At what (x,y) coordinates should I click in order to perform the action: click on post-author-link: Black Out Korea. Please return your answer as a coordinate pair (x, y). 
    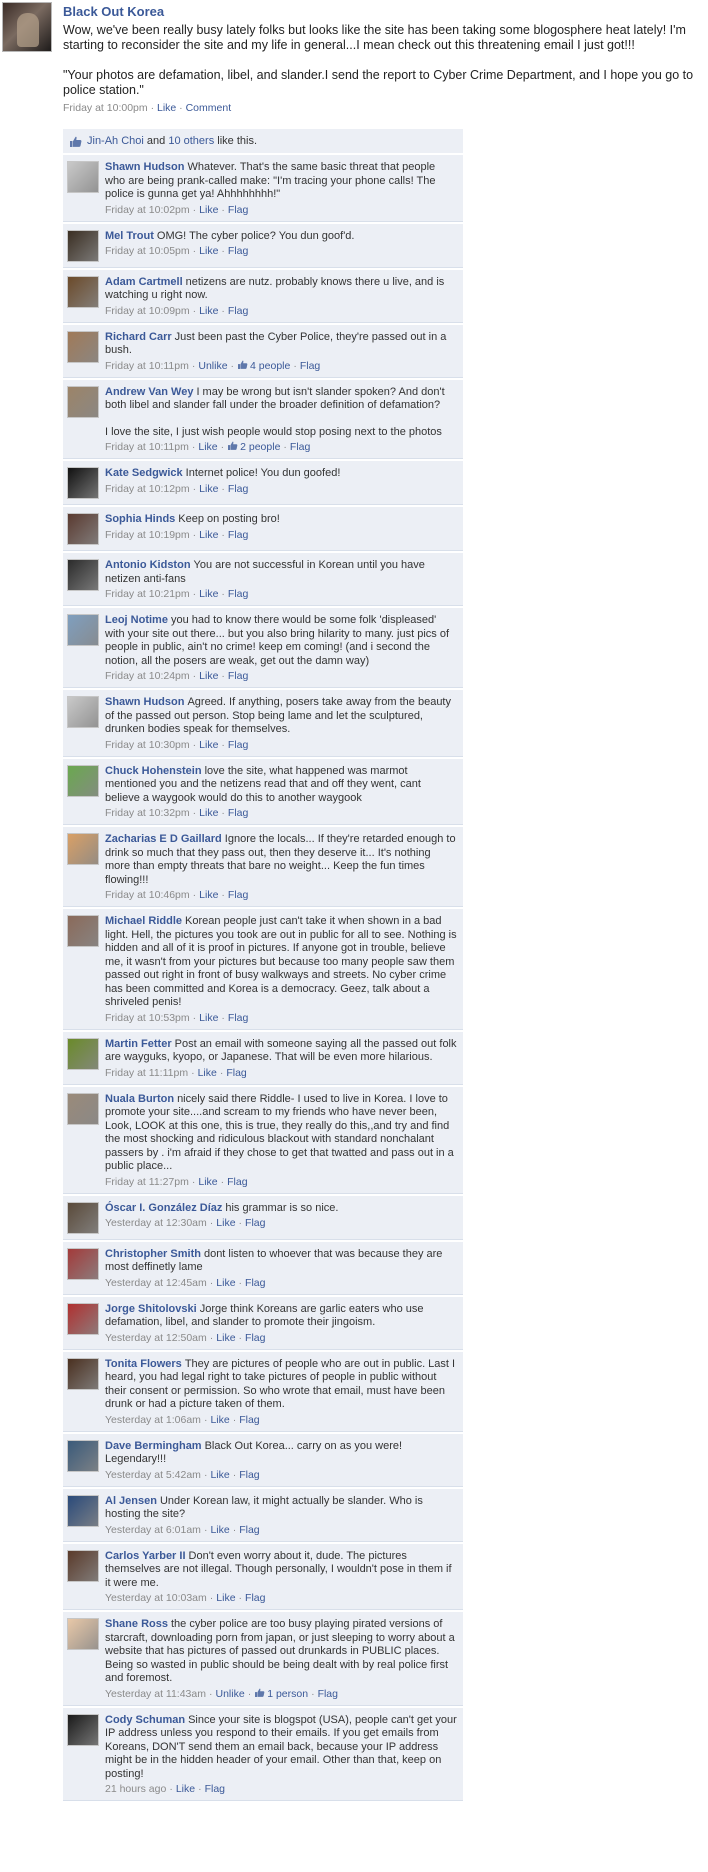
    Looking at the image, I should click on (113, 11).